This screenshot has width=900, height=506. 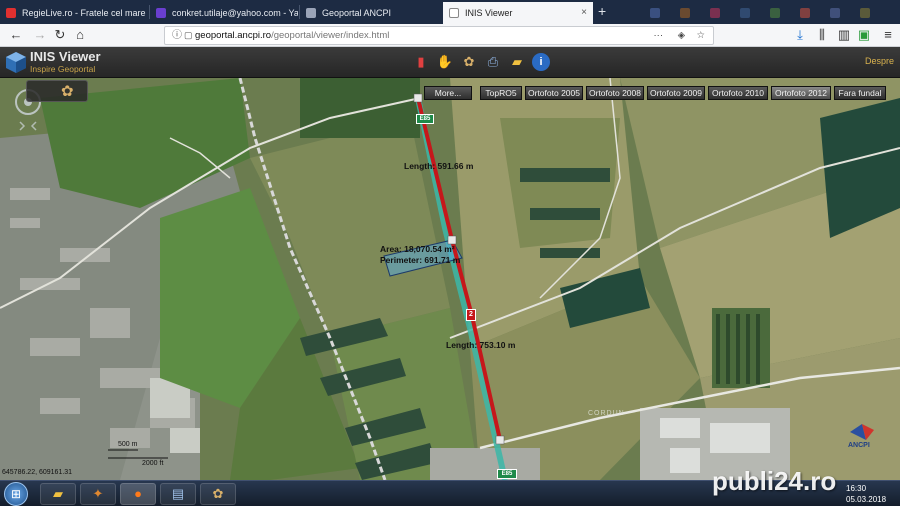 I want to click on taskbar-explorer: ▰, so click(x=58, y=494).